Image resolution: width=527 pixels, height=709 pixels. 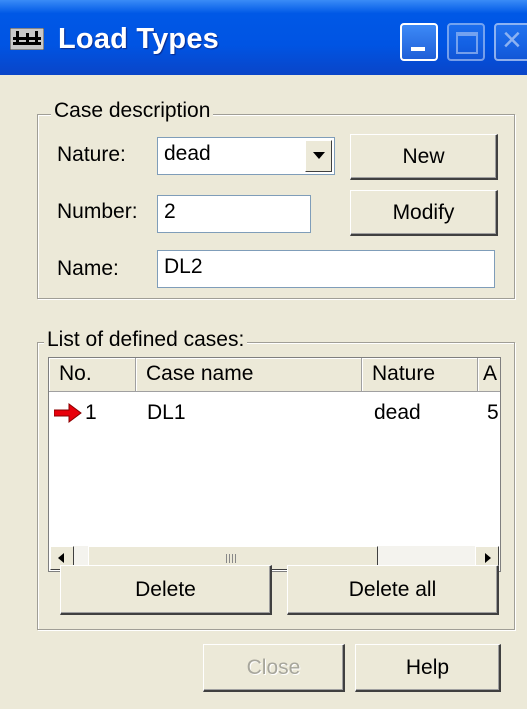 What do you see at coordinates (132, 111) in the screenshot?
I see `case-description-legend: Case description` at bounding box center [132, 111].